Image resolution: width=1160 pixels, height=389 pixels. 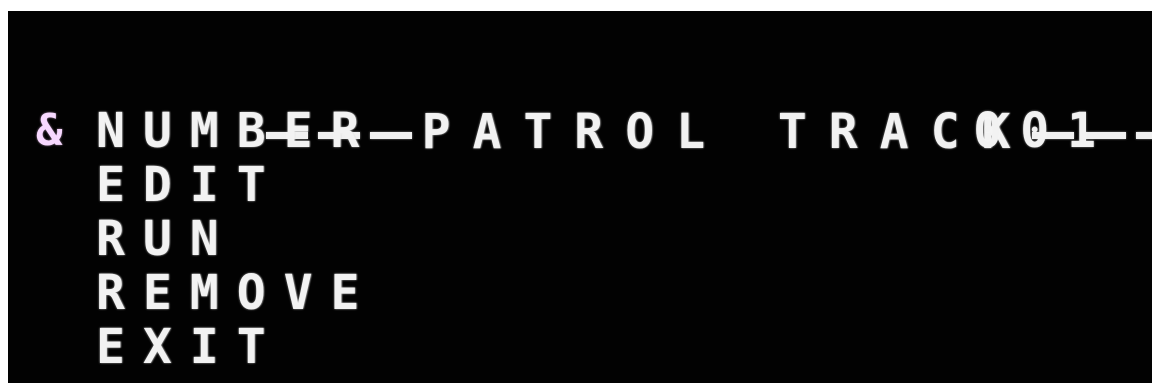 I want to click on menu-title-text: PATROL TRACK, so click(x=727, y=132).